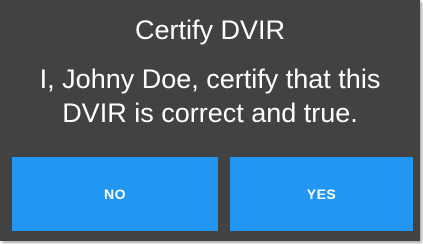 Image resolution: width=423 pixels, height=244 pixels. What do you see at coordinates (321, 194) in the screenshot?
I see `yes-button: YES` at bounding box center [321, 194].